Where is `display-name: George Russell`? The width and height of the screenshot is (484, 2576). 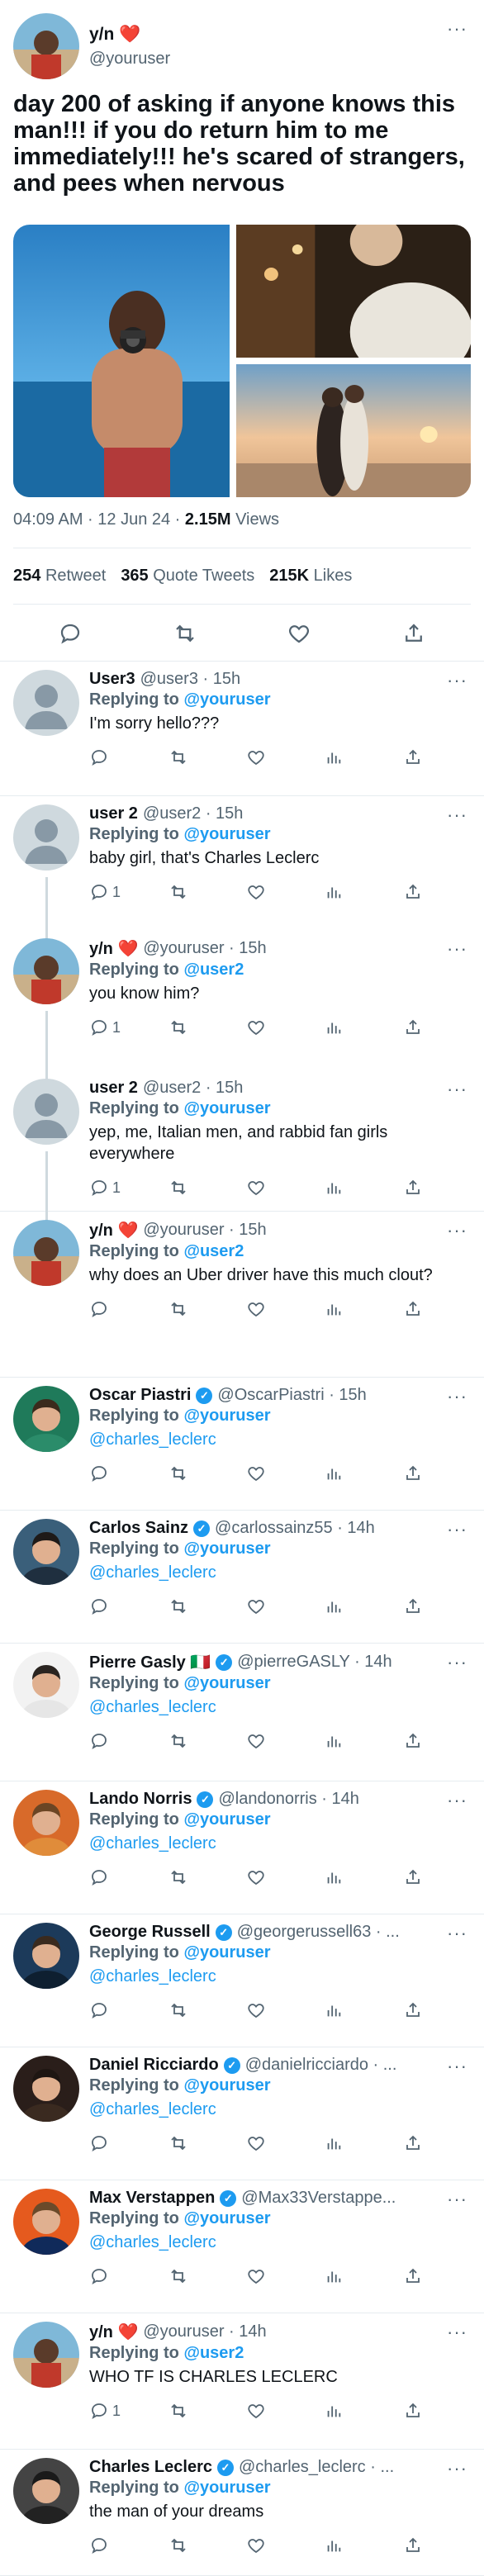
display-name: George Russell is located at coordinates (150, 1932).